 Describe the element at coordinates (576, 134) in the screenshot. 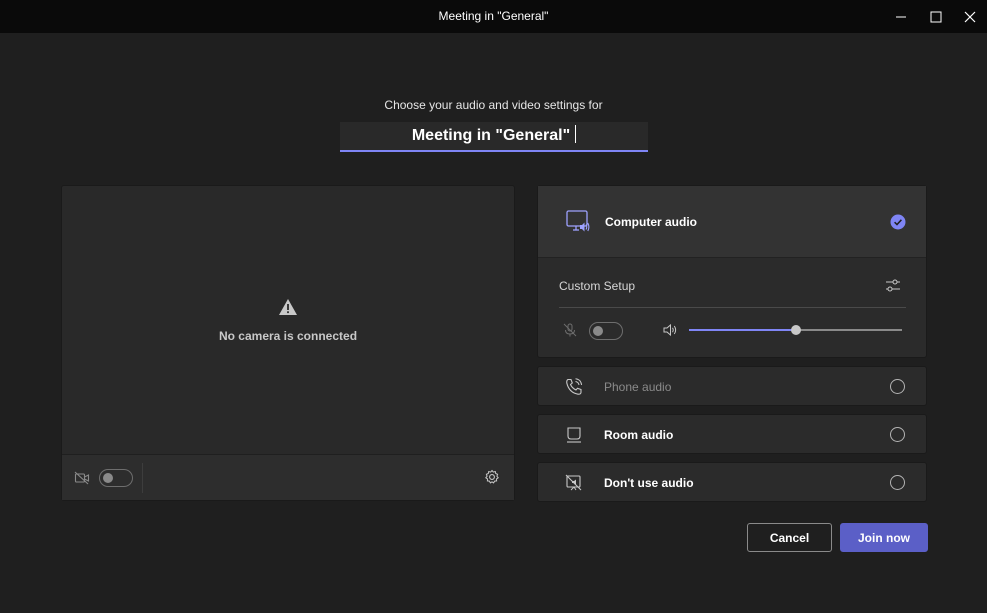

I see `text-caret` at that location.